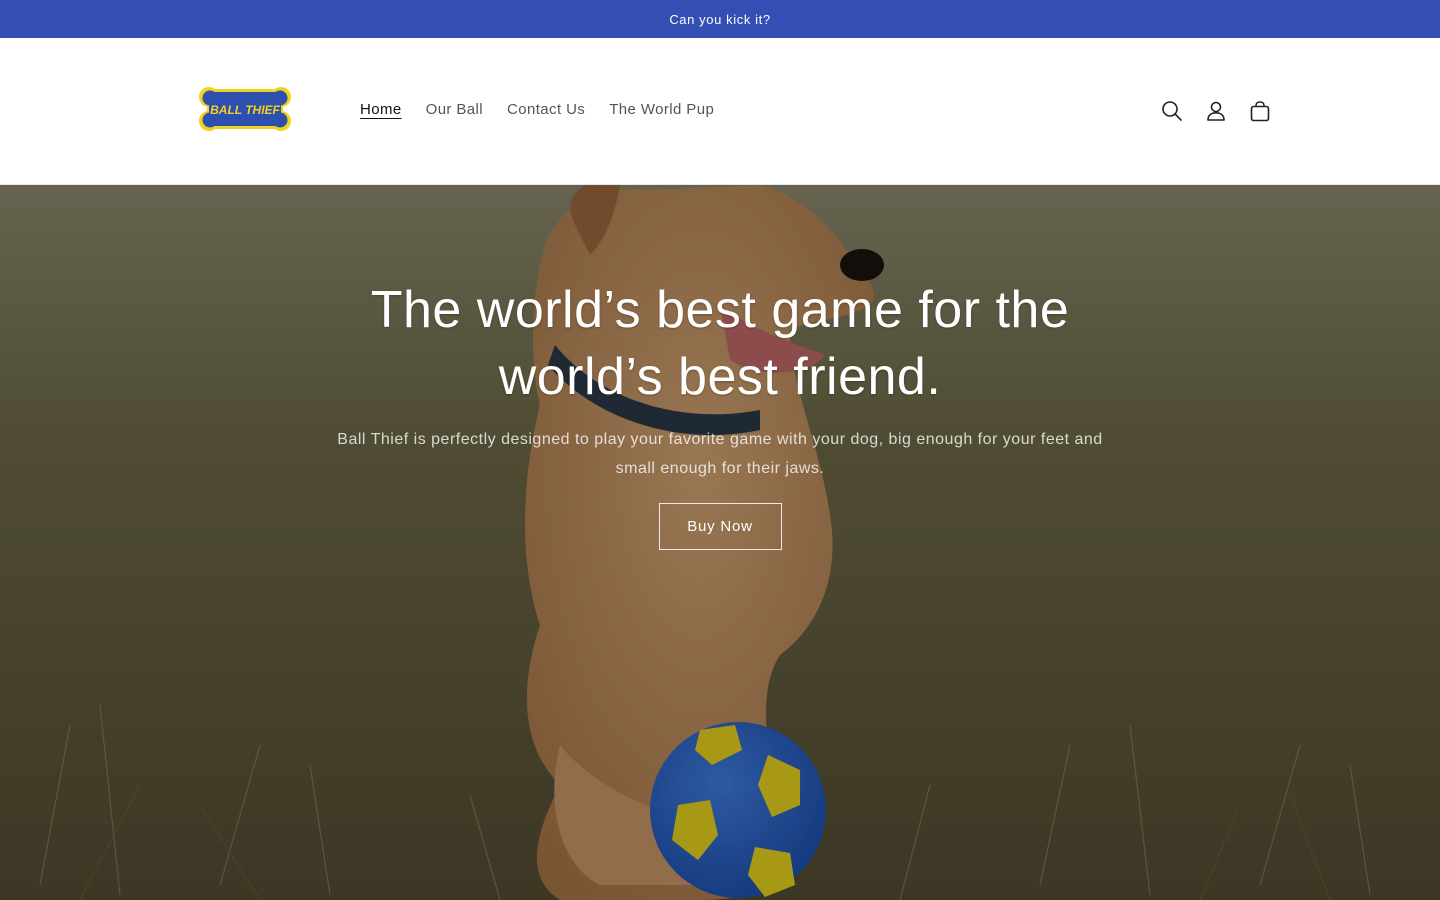 This screenshot has height=900, width=1440. Describe the element at coordinates (720, 377) in the screenshot. I see `hero-title-line-2: world’s best friend.` at that location.